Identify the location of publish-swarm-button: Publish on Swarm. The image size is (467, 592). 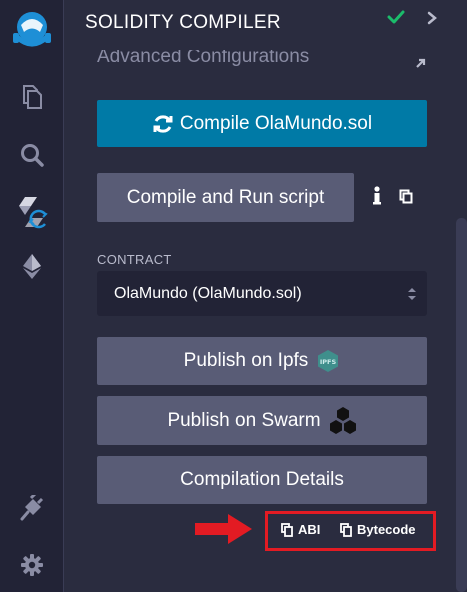
(262, 420).